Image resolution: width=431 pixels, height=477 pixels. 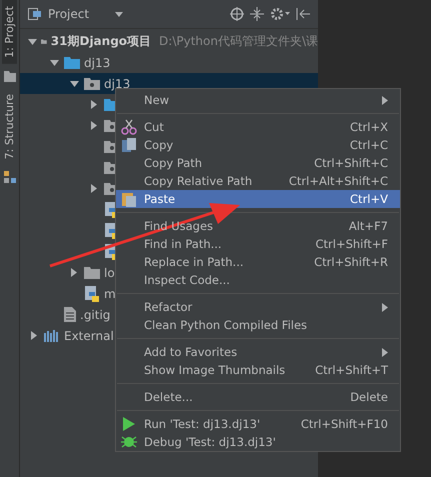 I want to click on tree-item-label: 31期Django项目, so click(x=101, y=41).